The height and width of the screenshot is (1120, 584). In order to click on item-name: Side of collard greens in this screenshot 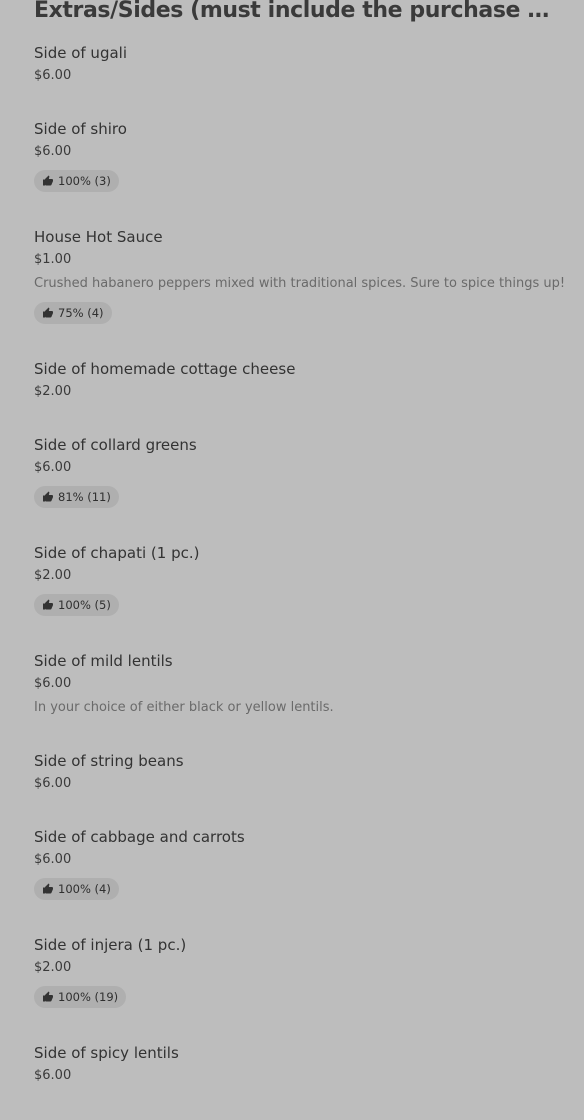, I will do `click(115, 445)`.